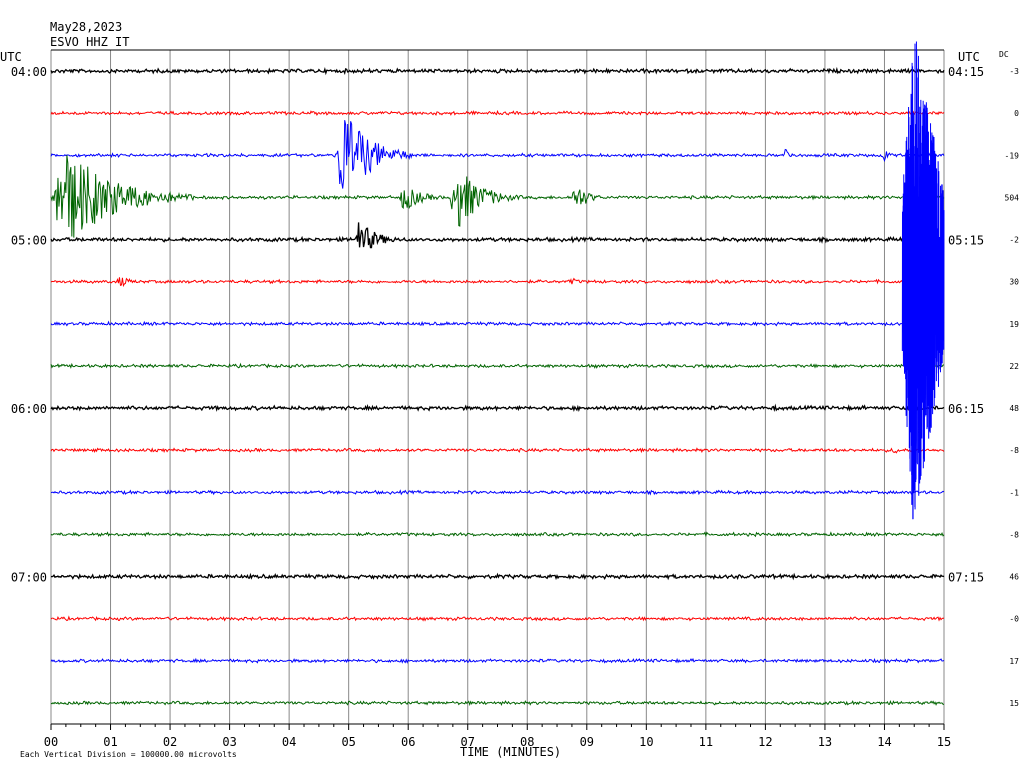  What do you see at coordinates (1014, 324) in the screenshot?
I see `dc-offset-label: 19` at bounding box center [1014, 324].